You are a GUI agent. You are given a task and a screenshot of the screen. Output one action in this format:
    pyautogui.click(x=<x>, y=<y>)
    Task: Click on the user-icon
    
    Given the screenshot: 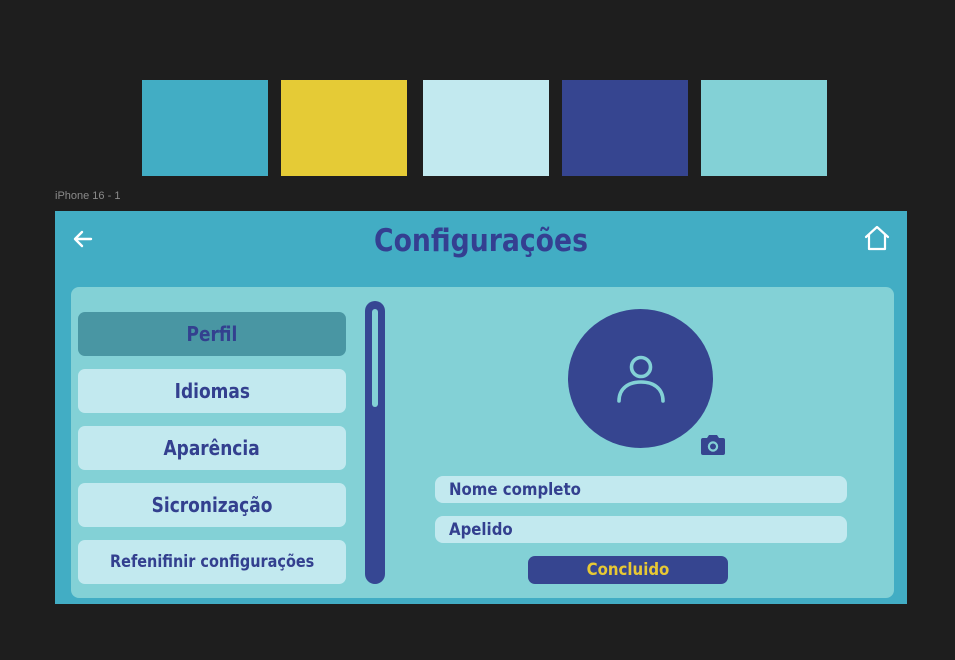 What is the action you would take?
    pyautogui.click(x=640, y=379)
    